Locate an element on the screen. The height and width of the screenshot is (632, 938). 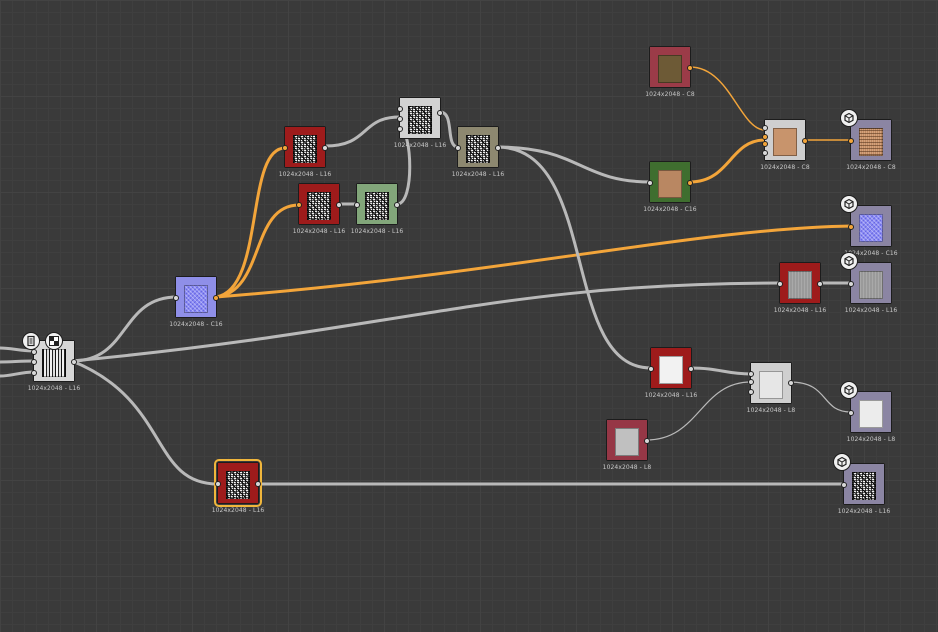
output-node-height: 1024x2048 - L16 is located at coordinates (864, 489).